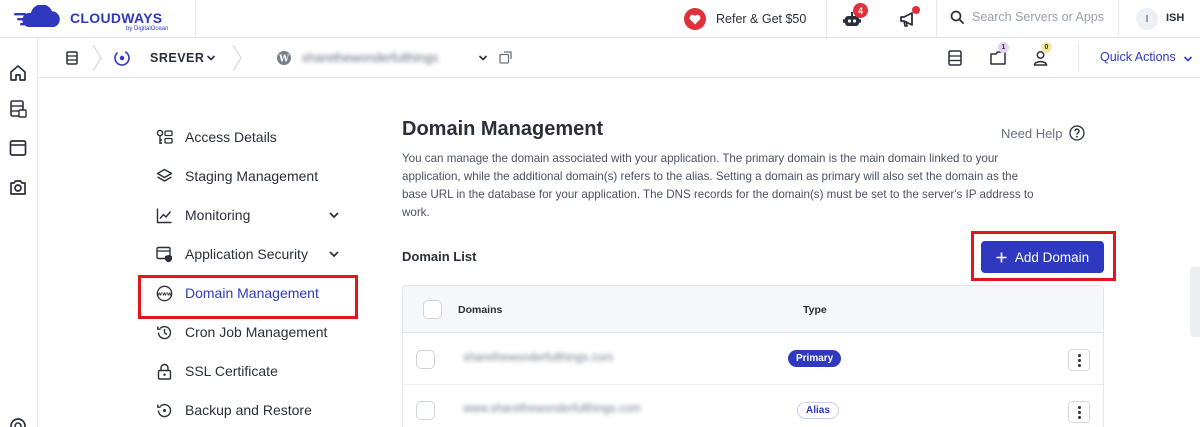 This screenshot has width=1200, height=427. I want to click on nav-staging-management: Staging Management, so click(251, 176).